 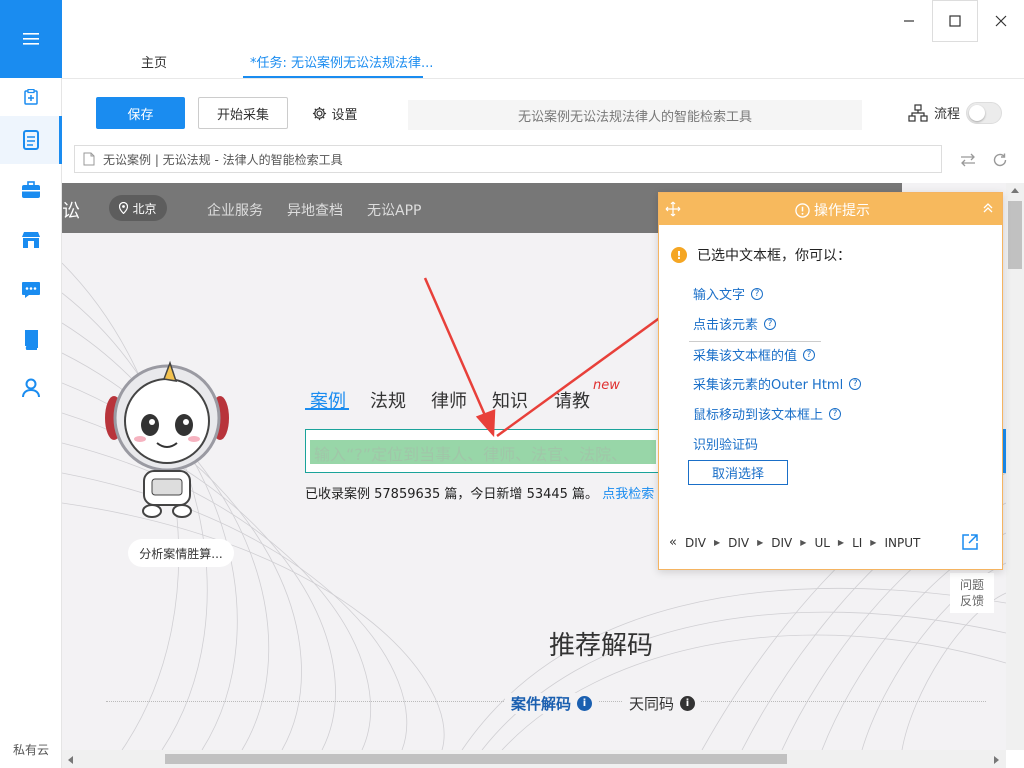 I want to click on action-mouse-move: 鼠标移动到该文本框上 ?, so click(x=767, y=413).